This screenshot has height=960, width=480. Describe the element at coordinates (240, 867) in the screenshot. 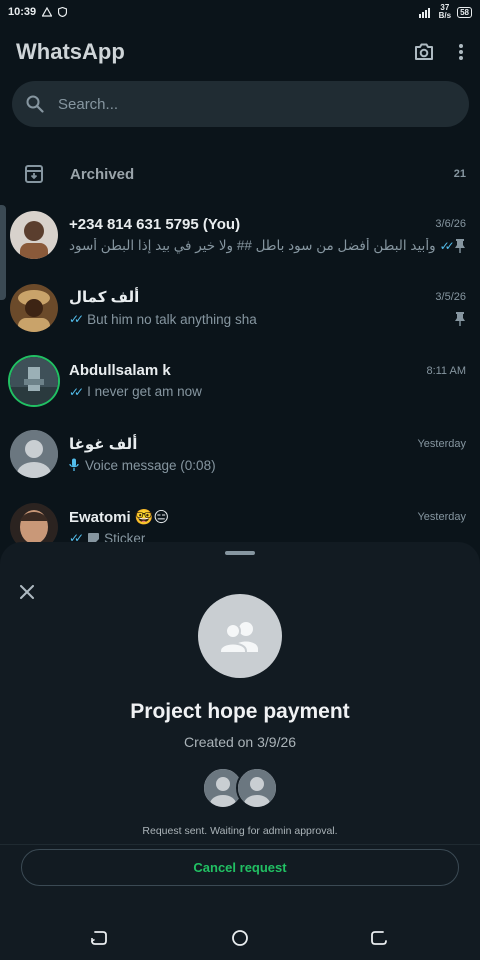

I see `cancel-request-button: Cancel request` at that location.